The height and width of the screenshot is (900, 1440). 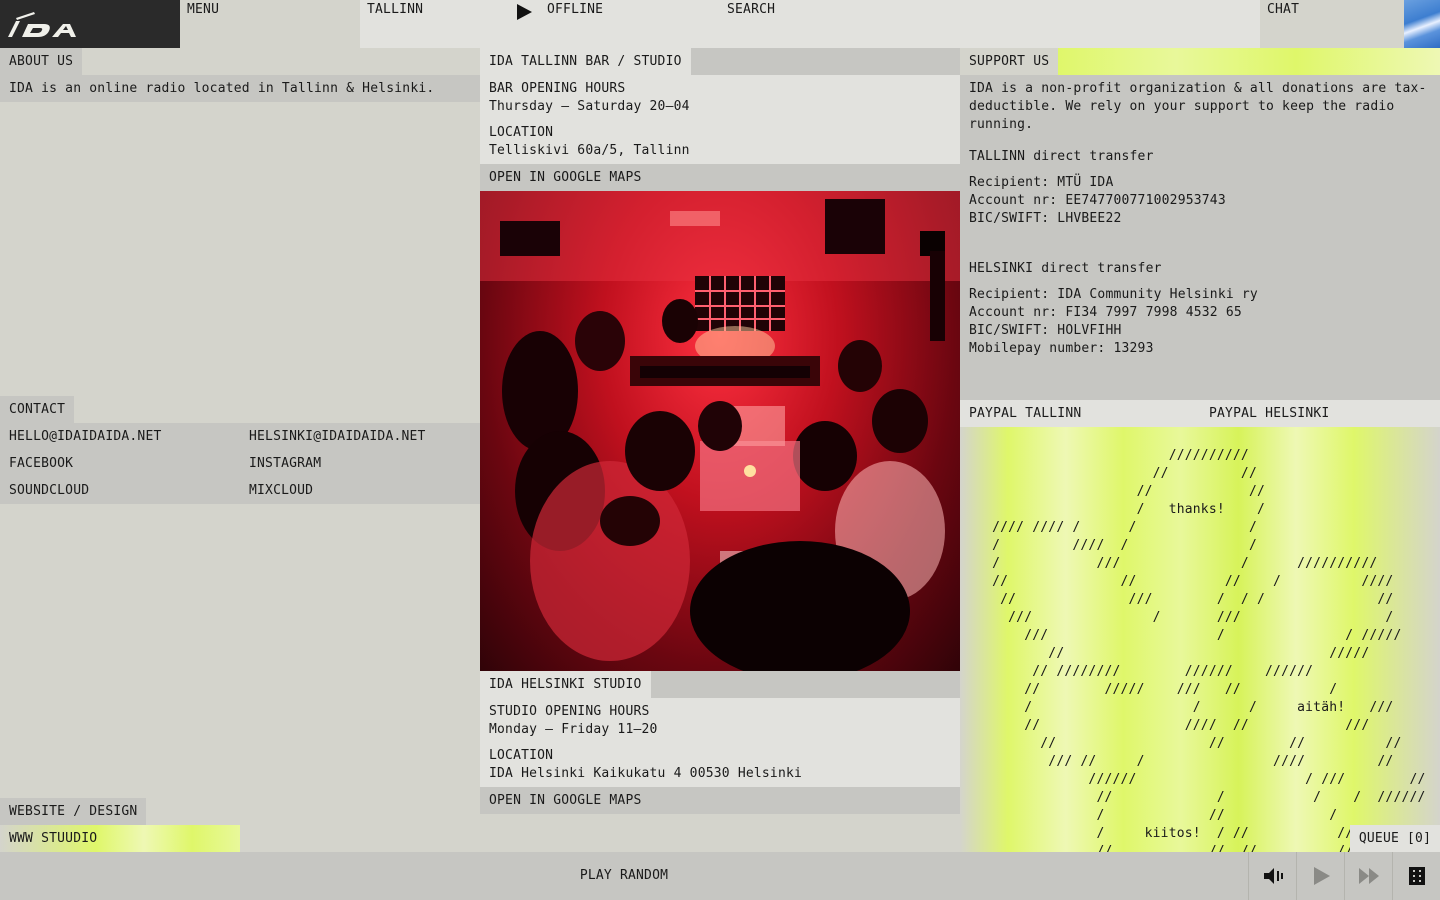 What do you see at coordinates (1045, 330) in the screenshot?
I see `helsinki-bic: BIC/SWIFT: HOLVFIHH` at bounding box center [1045, 330].